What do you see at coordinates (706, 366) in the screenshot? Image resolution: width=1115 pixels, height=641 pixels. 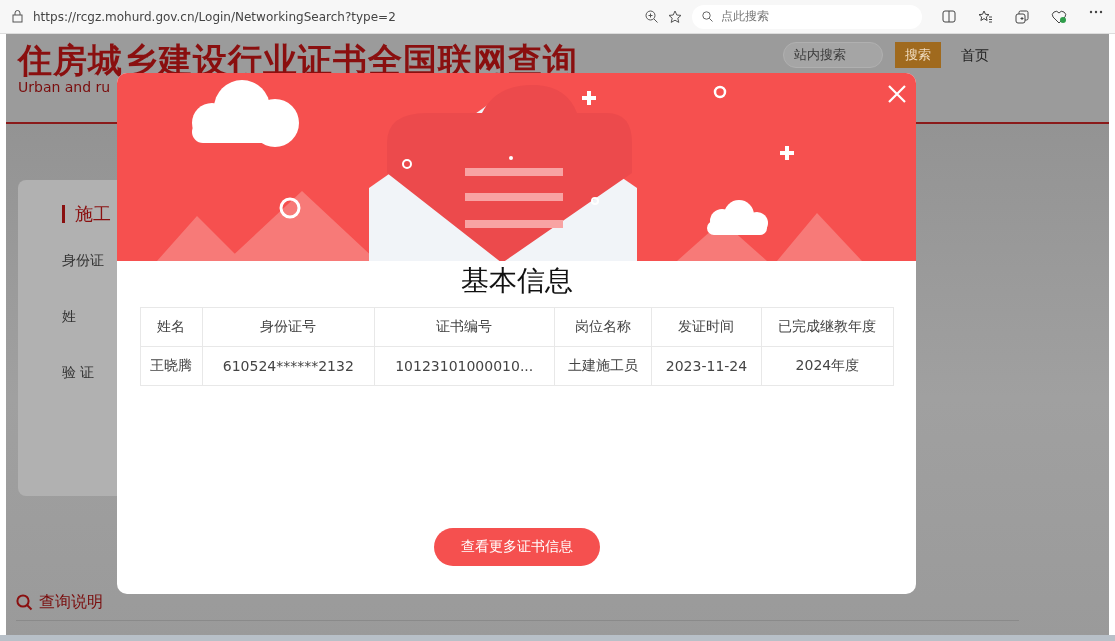 I see `table-cell: 2023-11-24` at bounding box center [706, 366].